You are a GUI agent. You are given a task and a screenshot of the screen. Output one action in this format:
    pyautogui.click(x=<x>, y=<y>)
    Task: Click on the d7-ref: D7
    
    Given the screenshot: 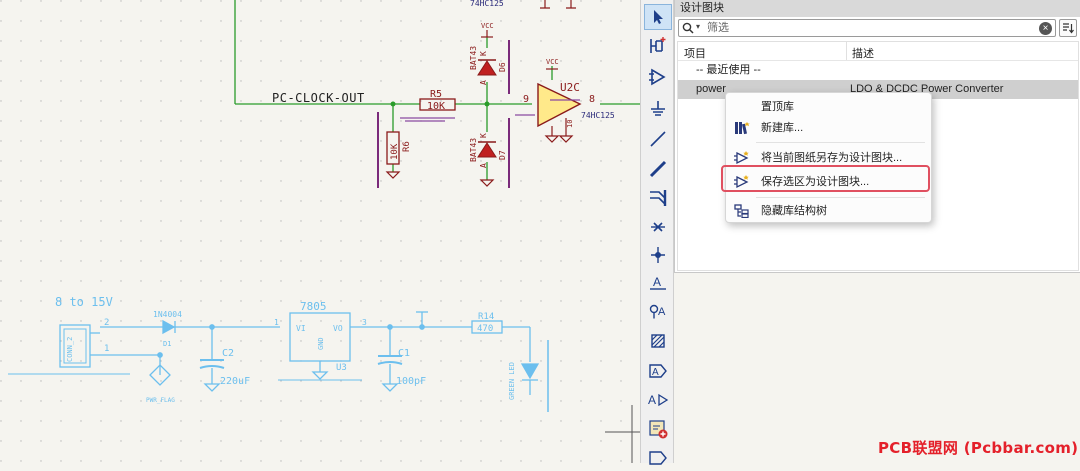 What is the action you would take?
    pyautogui.click(x=502, y=155)
    